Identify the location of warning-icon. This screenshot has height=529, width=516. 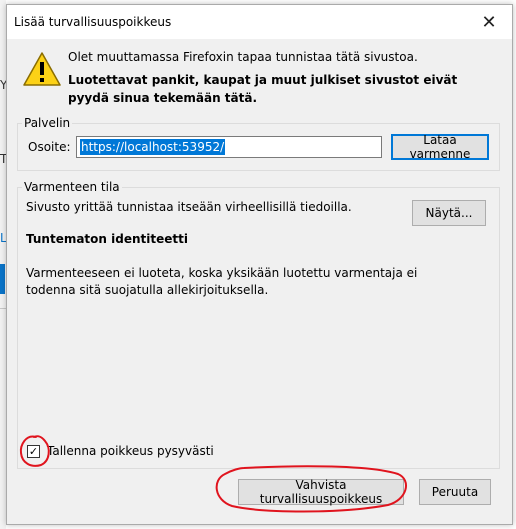
(42, 69).